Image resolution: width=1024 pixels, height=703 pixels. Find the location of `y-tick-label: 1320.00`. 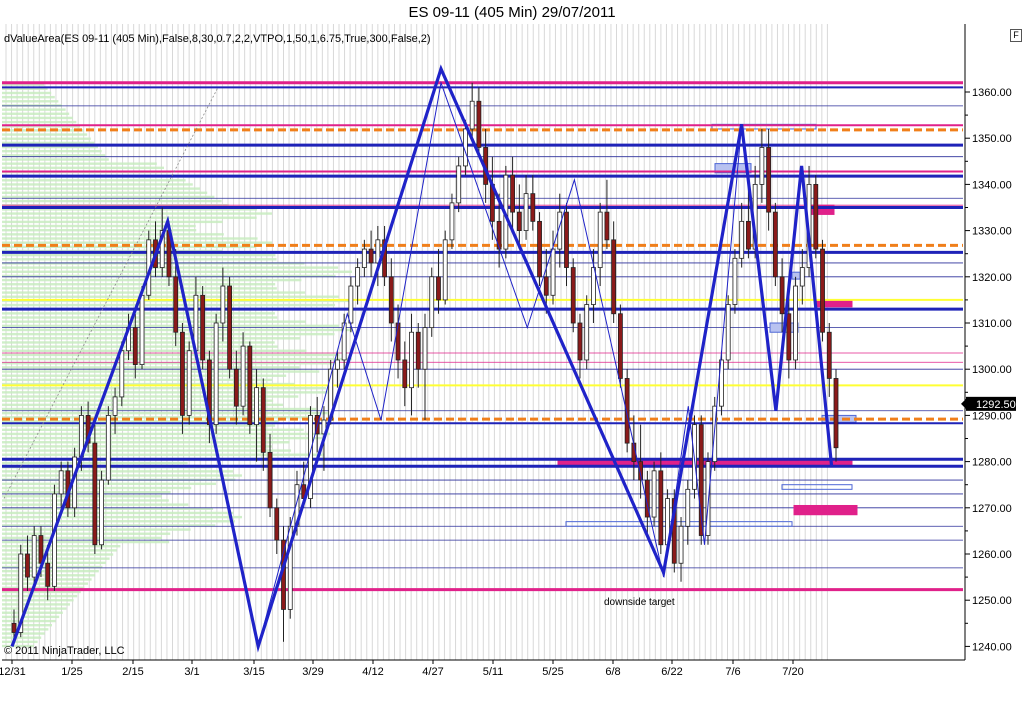

y-tick-label: 1320.00 is located at coordinates (992, 278).